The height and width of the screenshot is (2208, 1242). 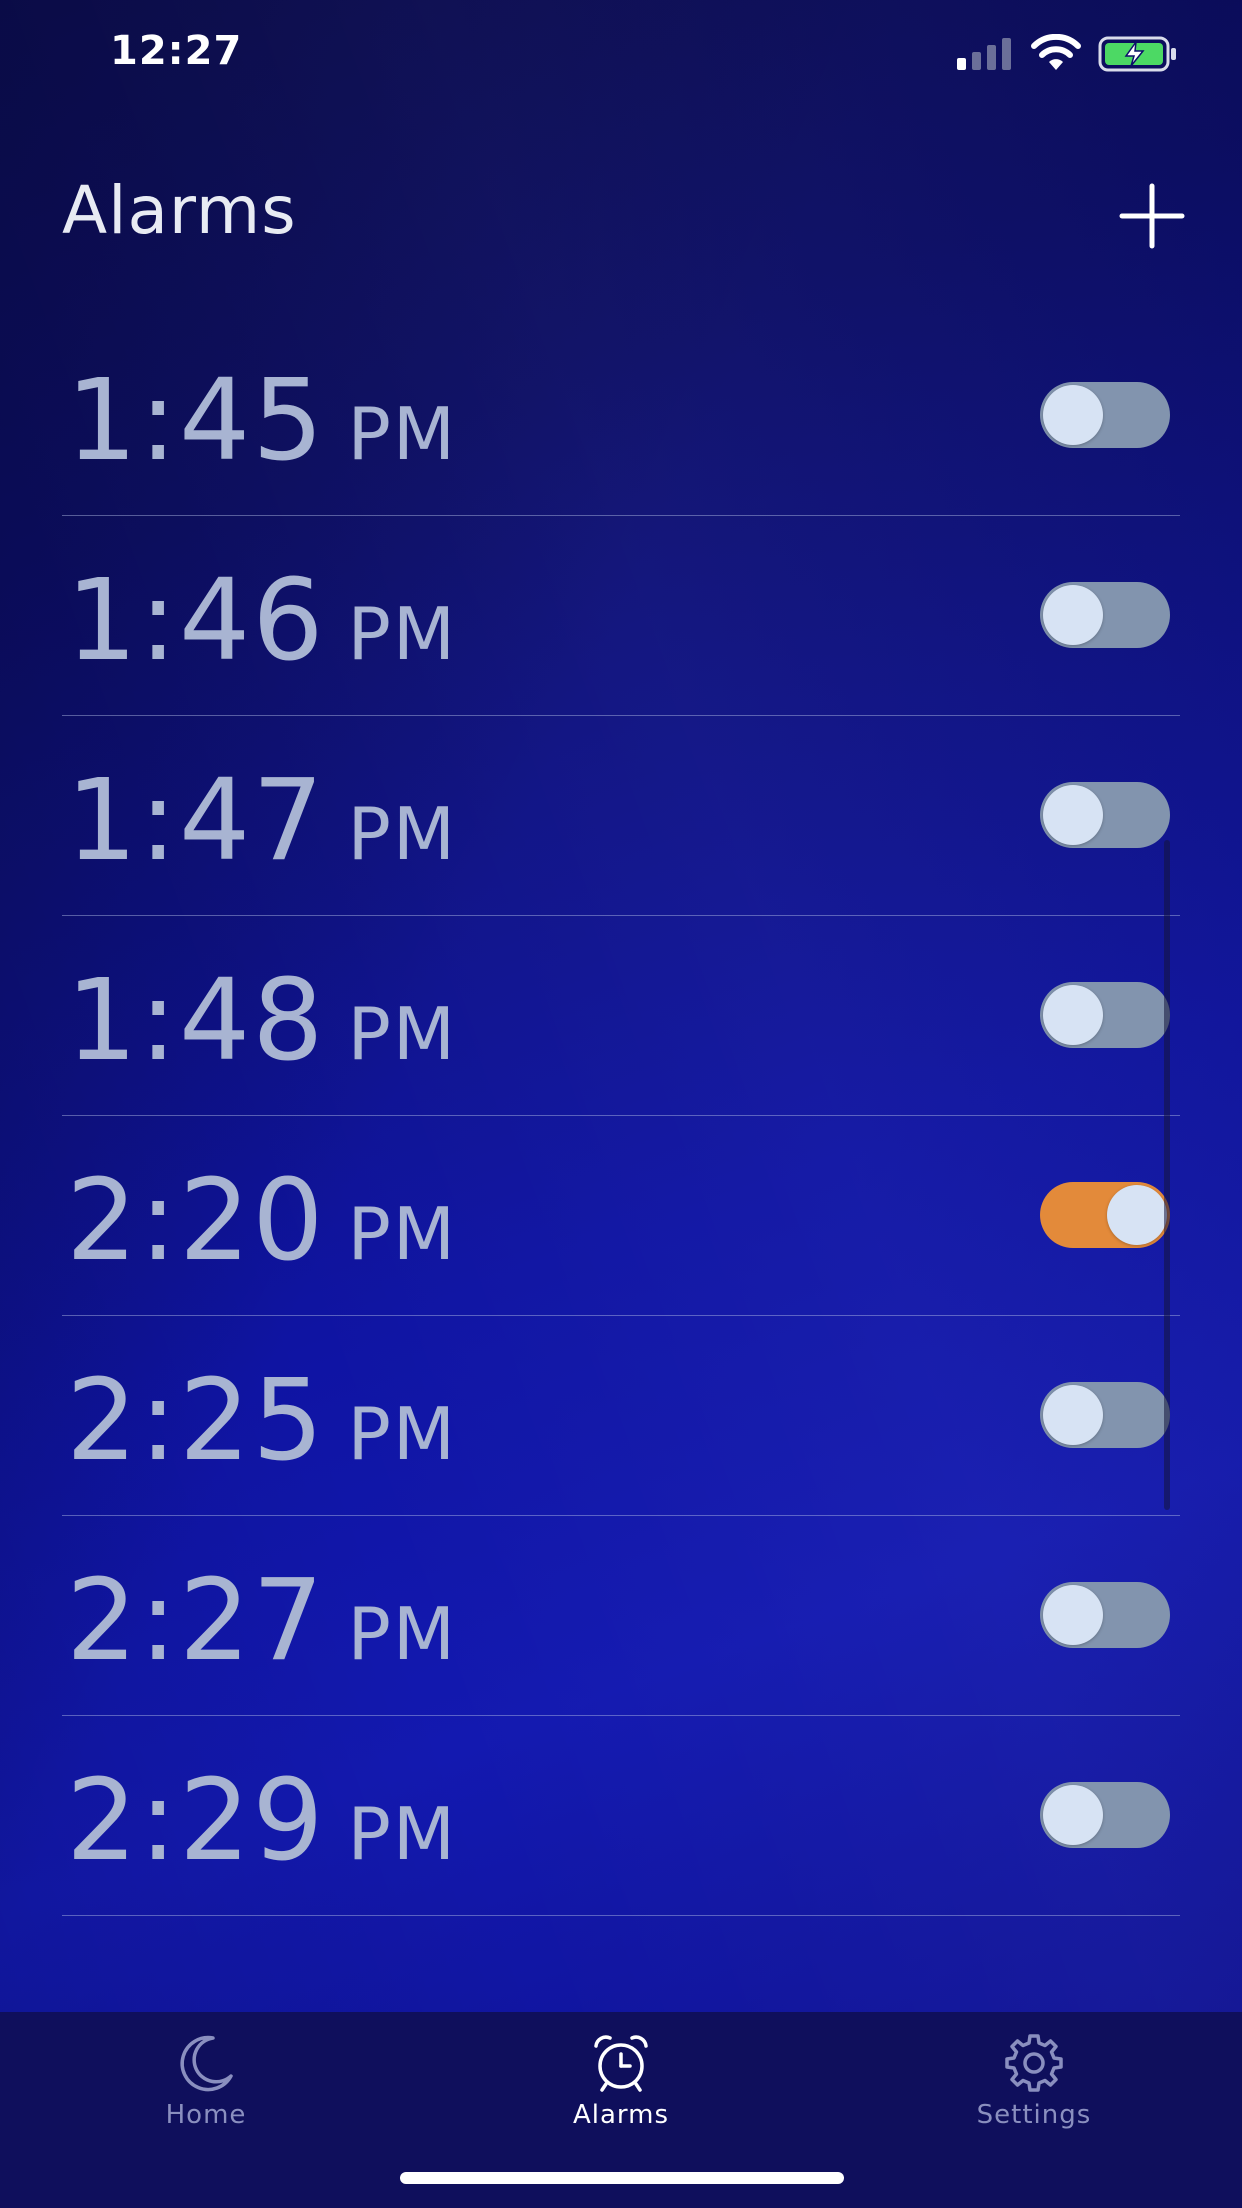 I want to click on battery-charging-icon, so click(x=1137, y=54).